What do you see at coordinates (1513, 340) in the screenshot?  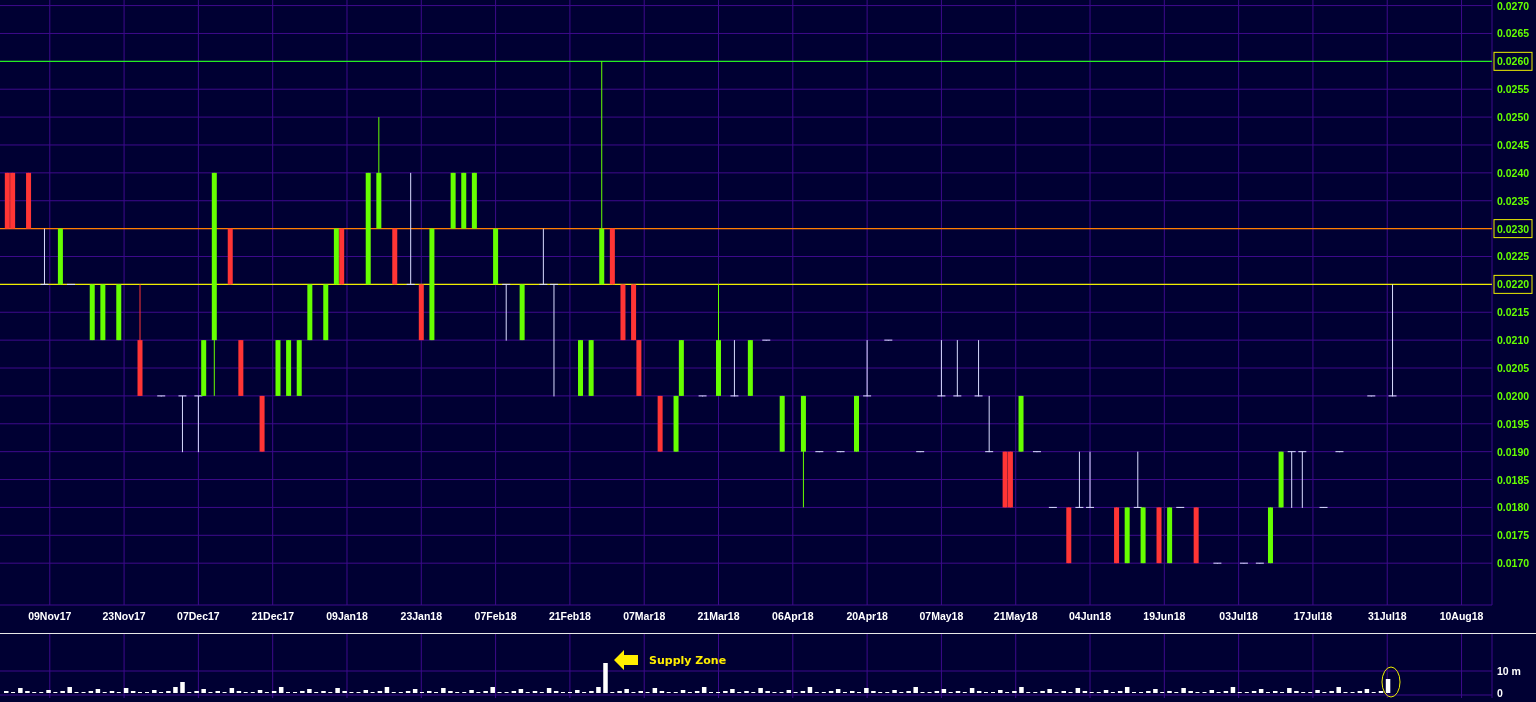 I see `price-axis-label: 0.0210` at bounding box center [1513, 340].